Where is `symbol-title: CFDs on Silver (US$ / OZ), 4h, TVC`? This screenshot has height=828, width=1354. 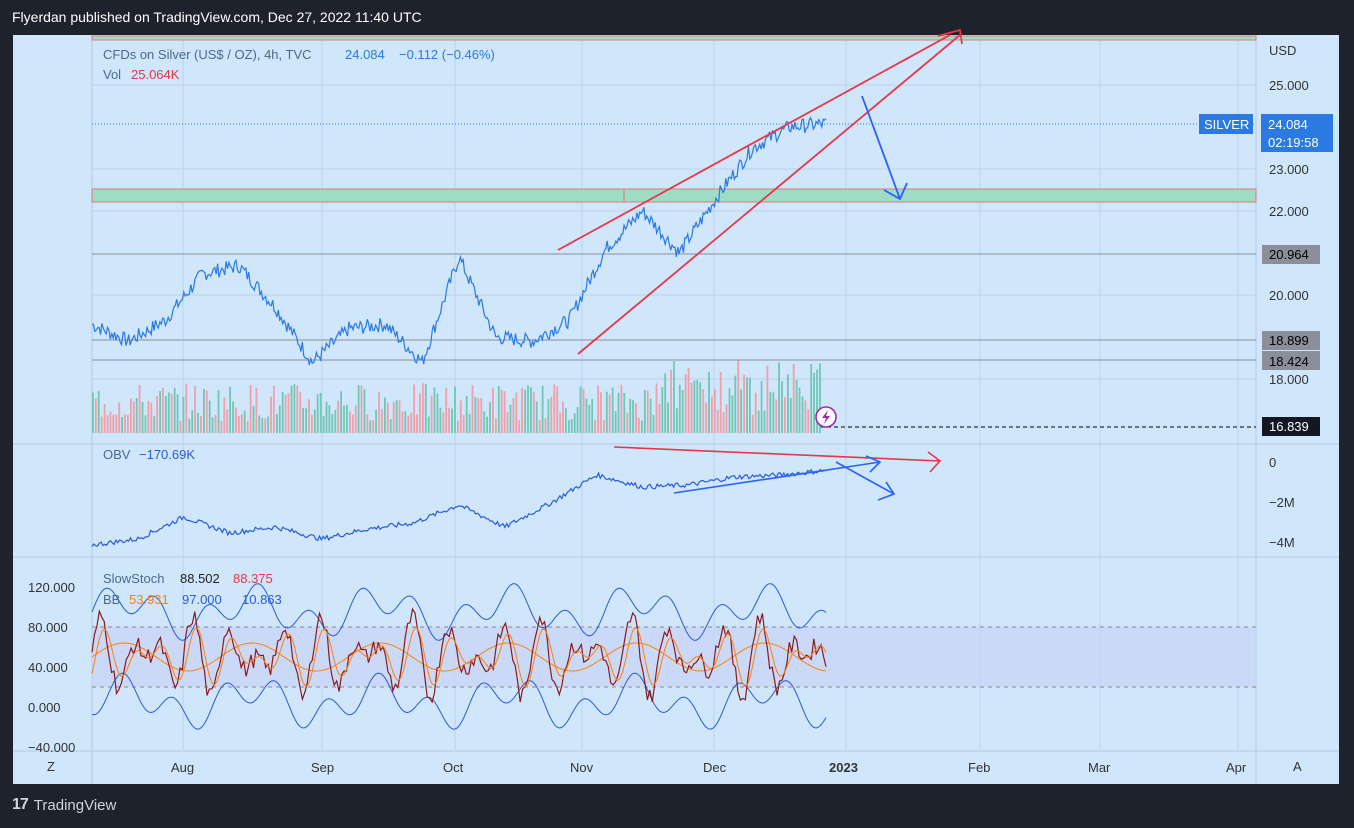 symbol-title: CFDs on Silver (US$ / OZ), 4h, TVC is located at coordinates (207, 54).